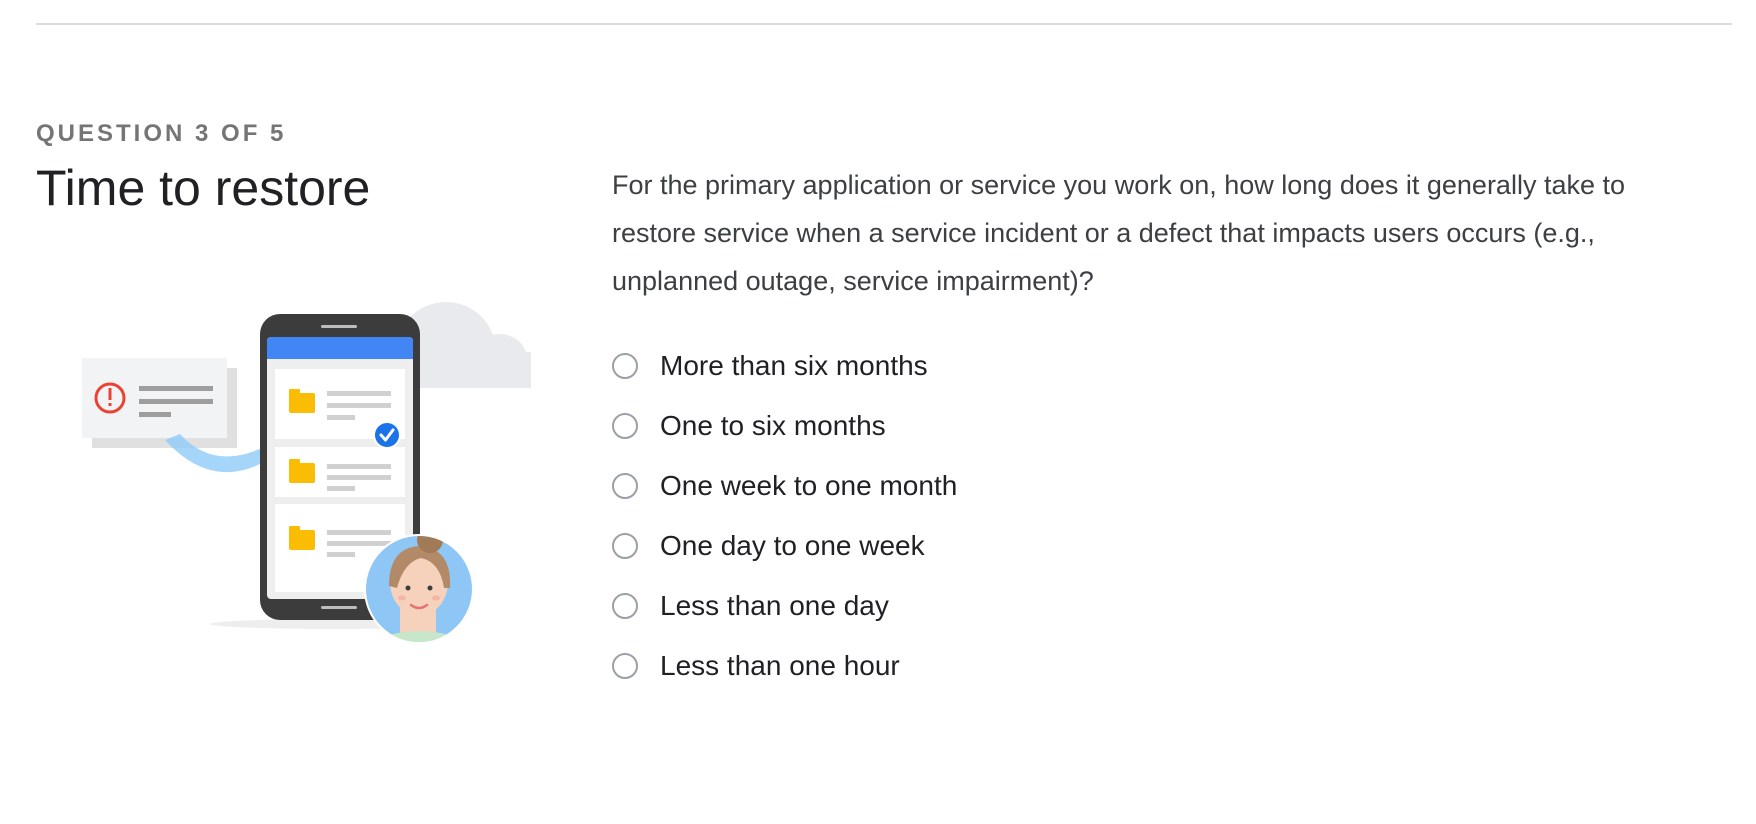  I want to click on option-one-day-to-one-week: One day to one week, so click(784, 546).